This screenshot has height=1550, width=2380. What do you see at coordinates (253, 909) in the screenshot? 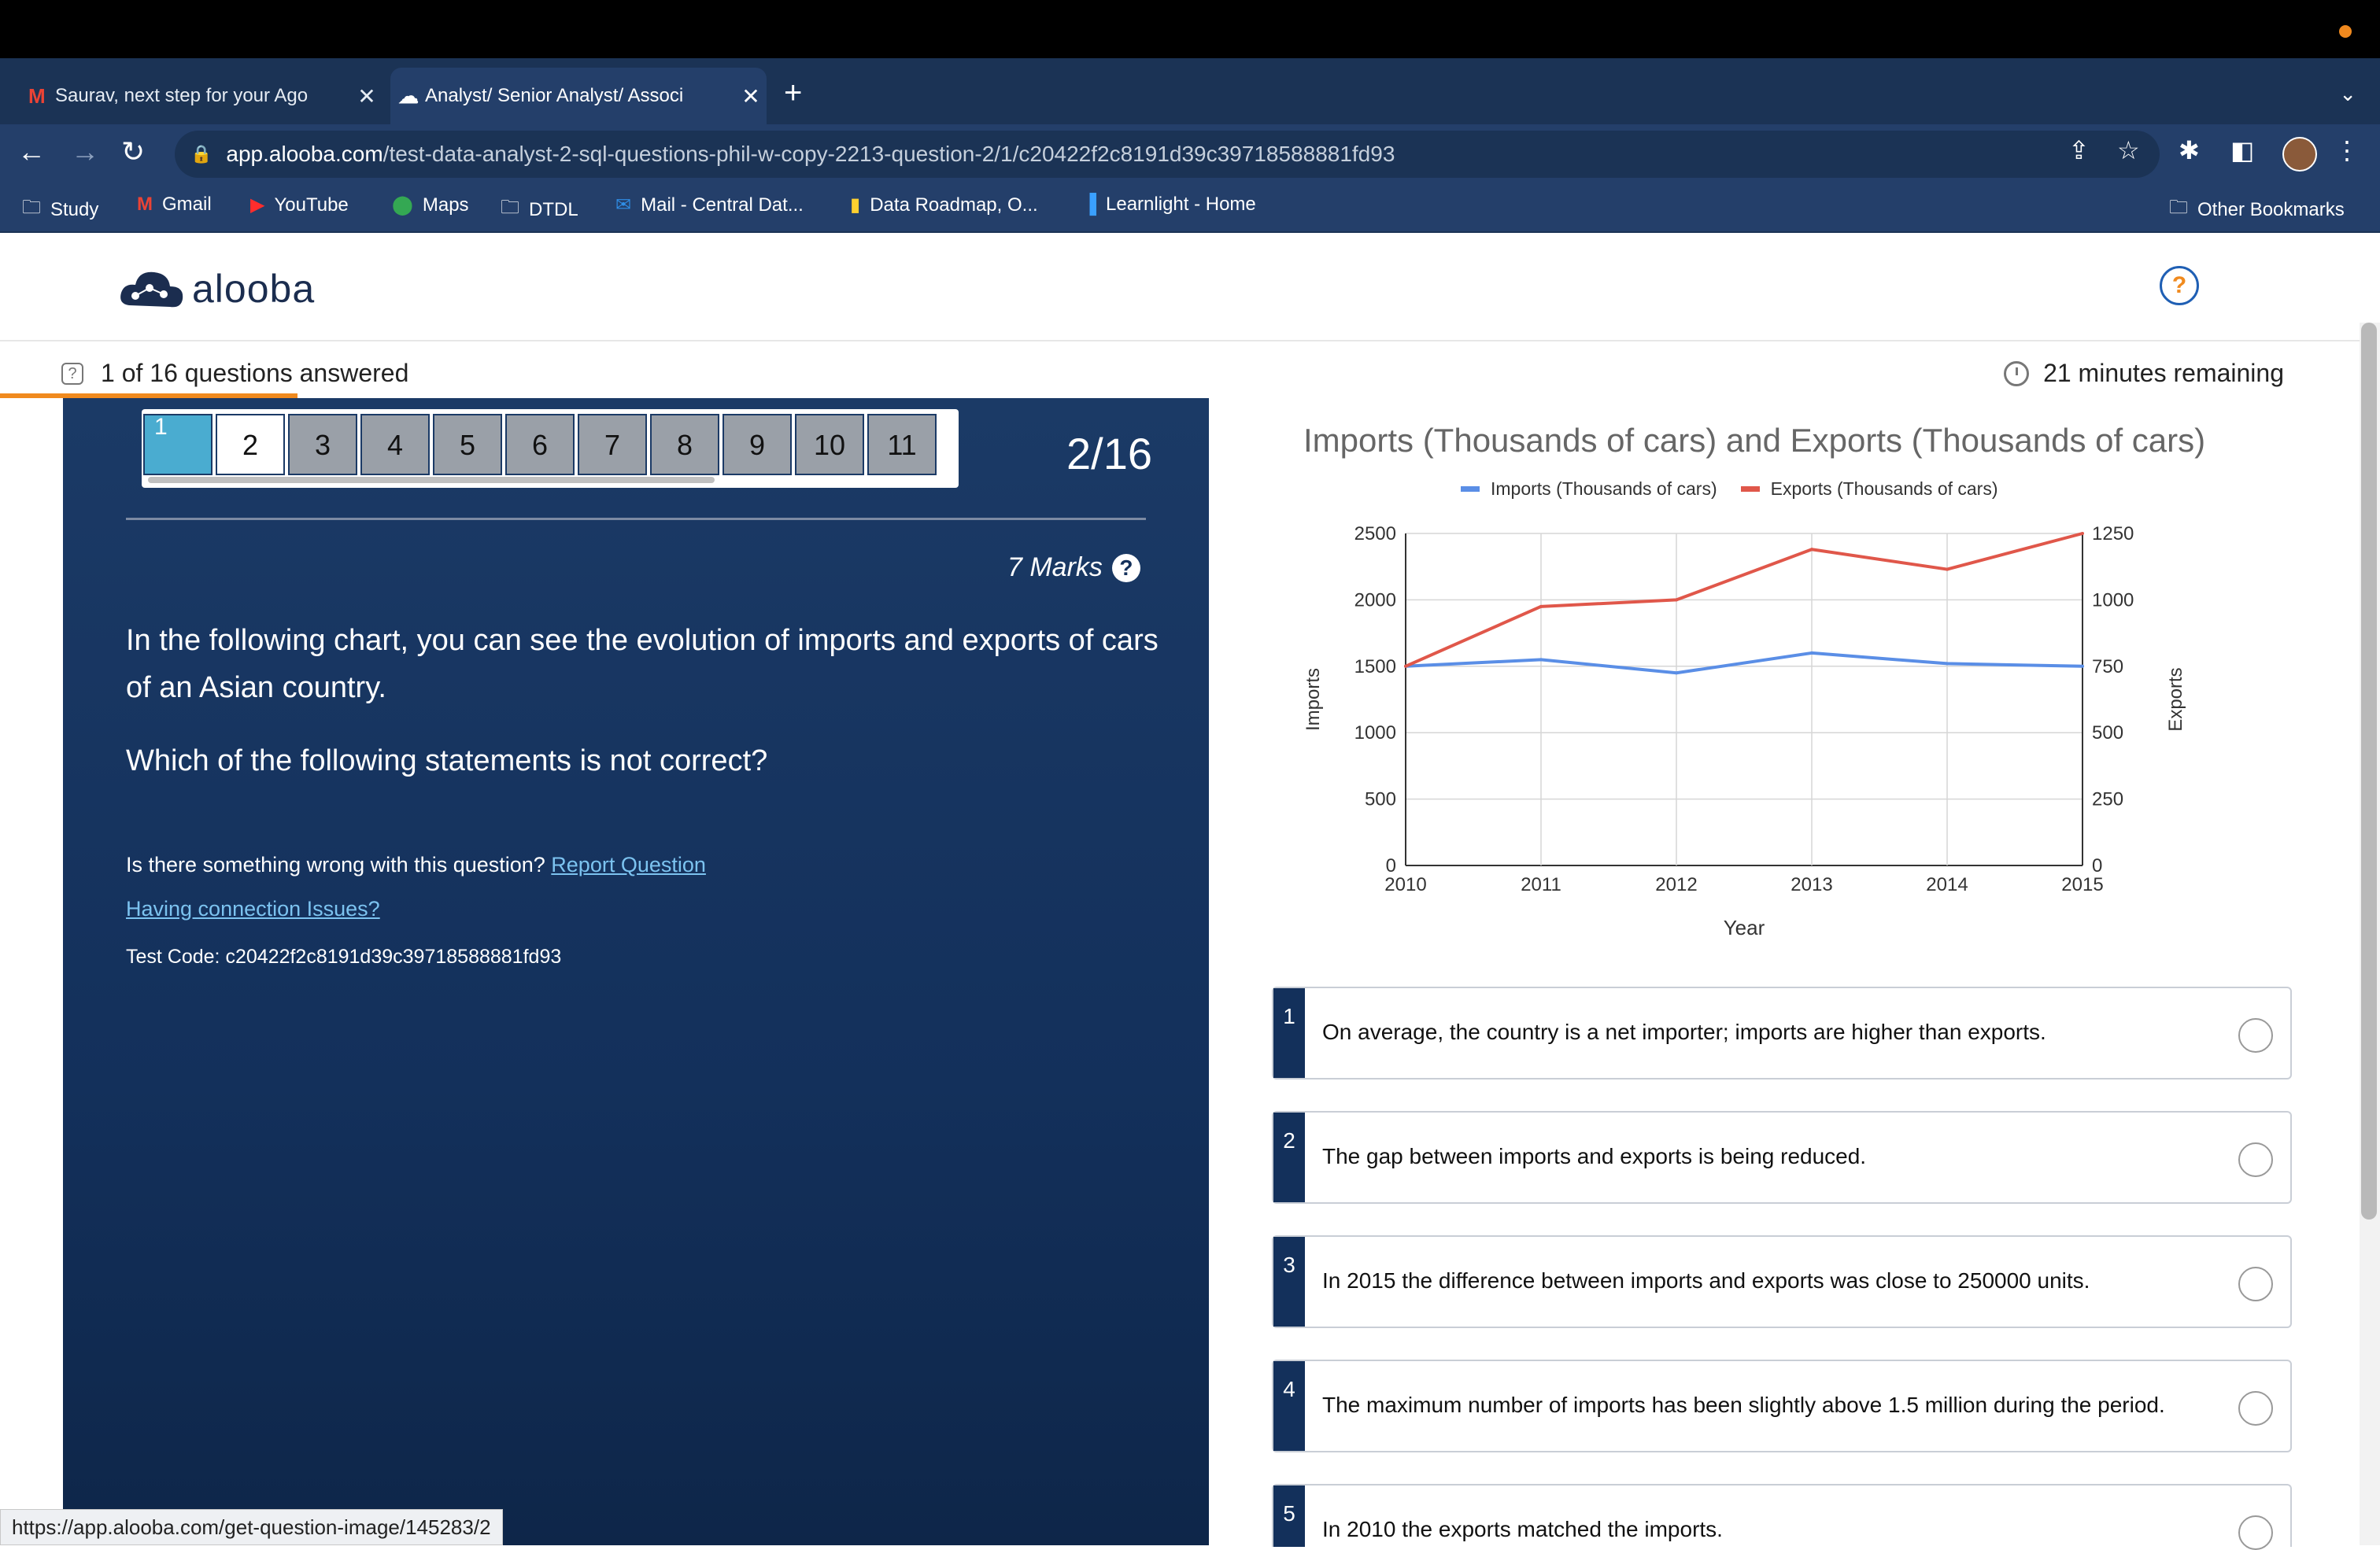
I see `connection-issues-link: Having connection Issues?` at bounding box center [253, 909].